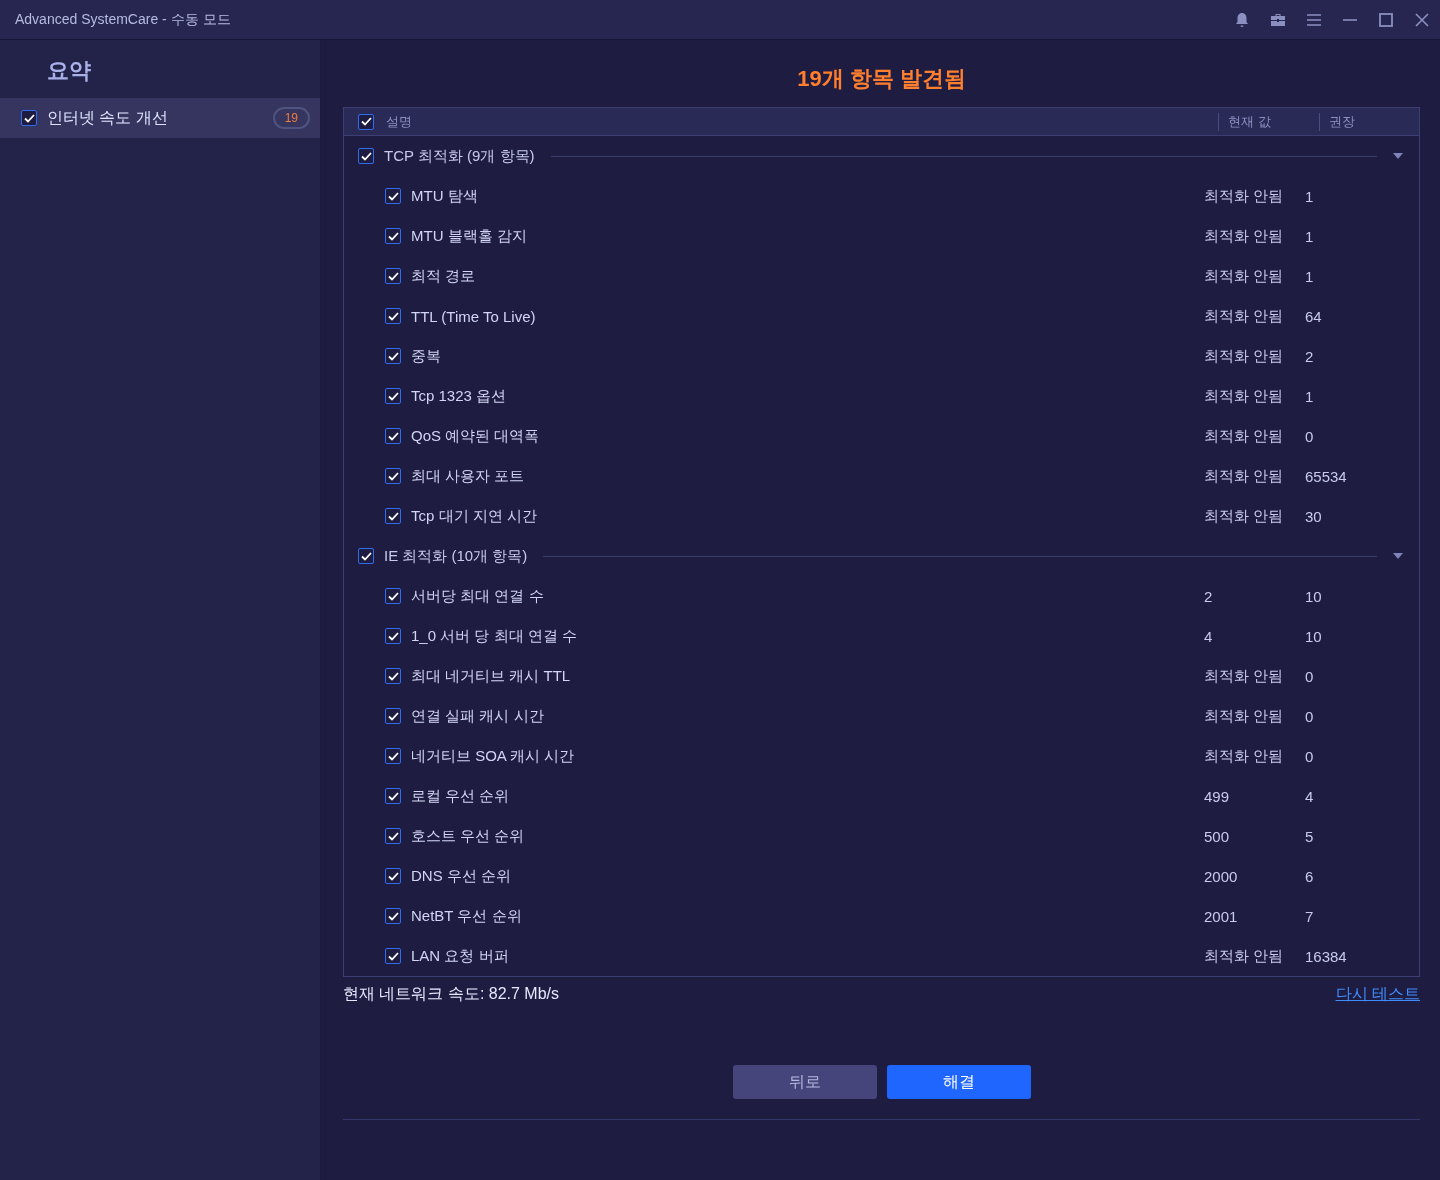 This screenshot has width=1440, height=1180. I want to click on table-row: 최대 네거티브 캐시 TTL 최적화 안됨 0, so click(881, 676).